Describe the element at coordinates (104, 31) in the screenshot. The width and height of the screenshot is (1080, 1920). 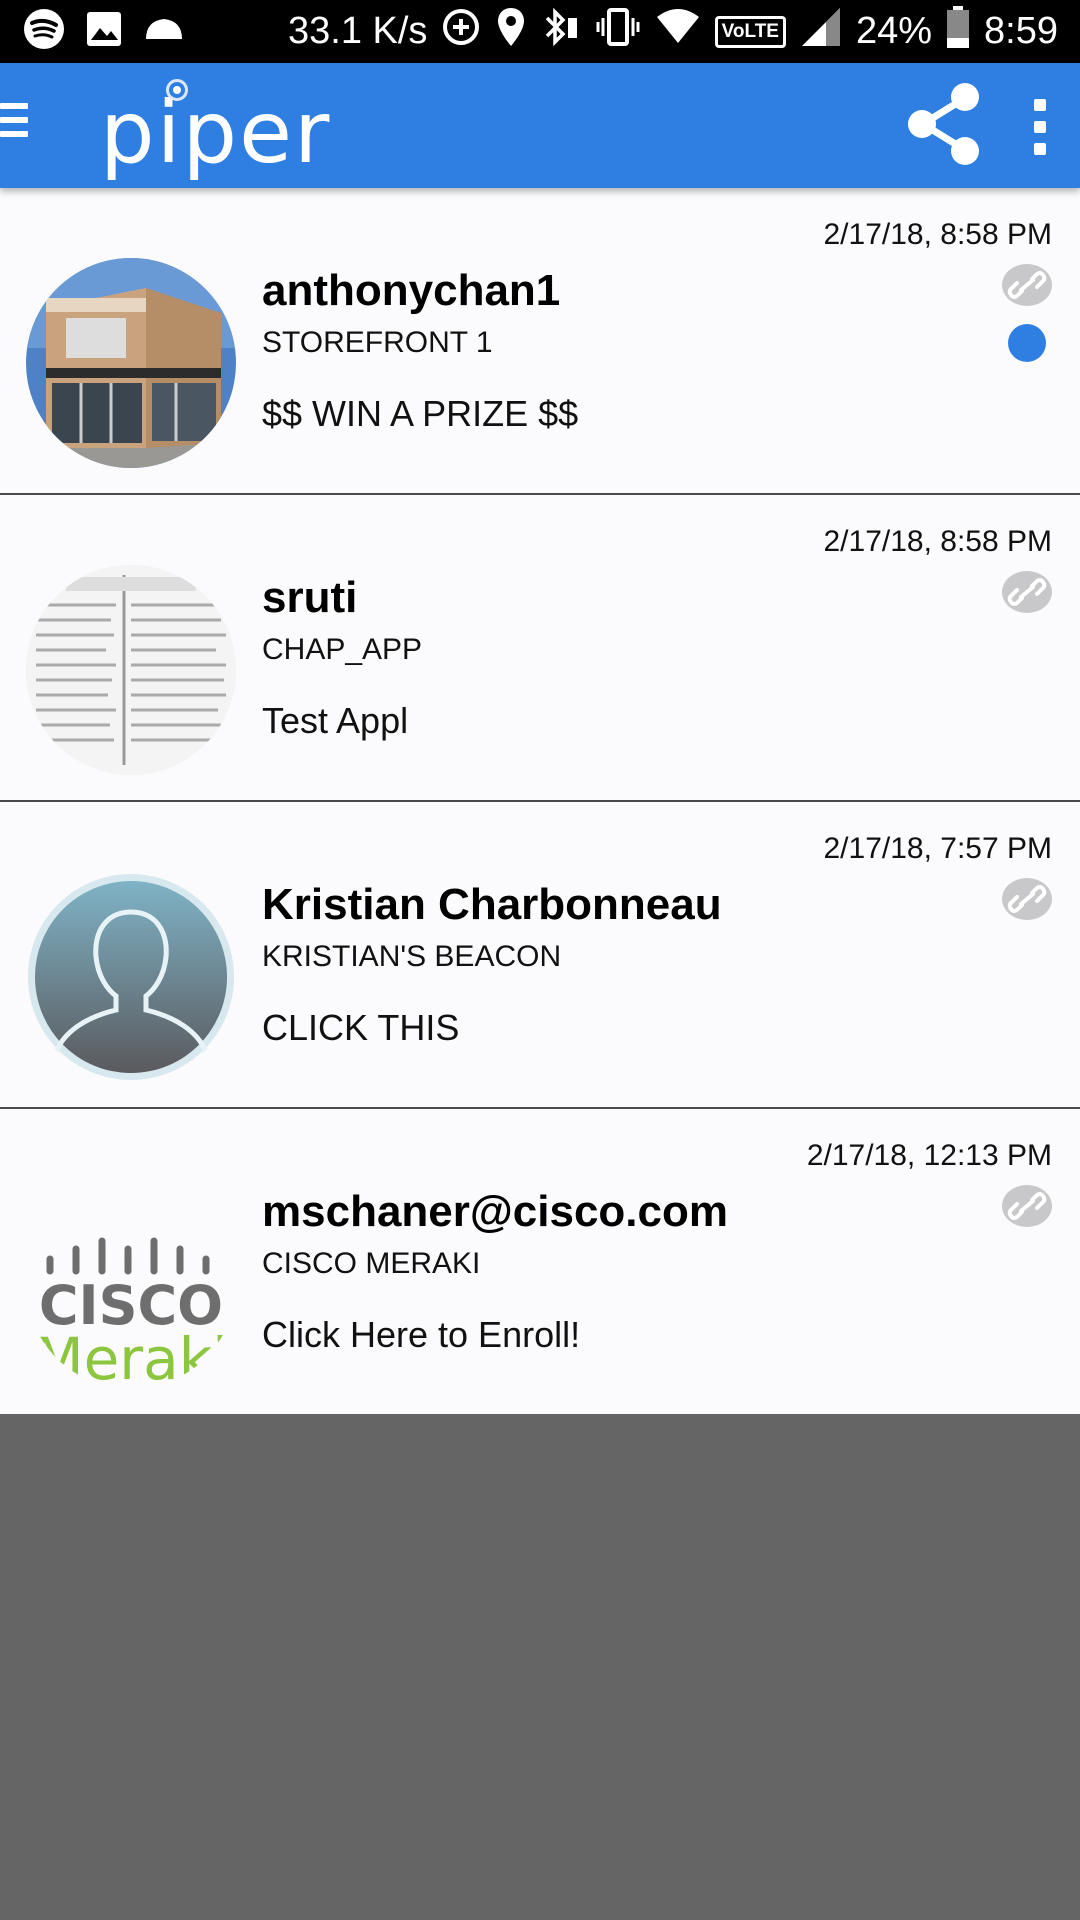
I see `image-icon` at that location.